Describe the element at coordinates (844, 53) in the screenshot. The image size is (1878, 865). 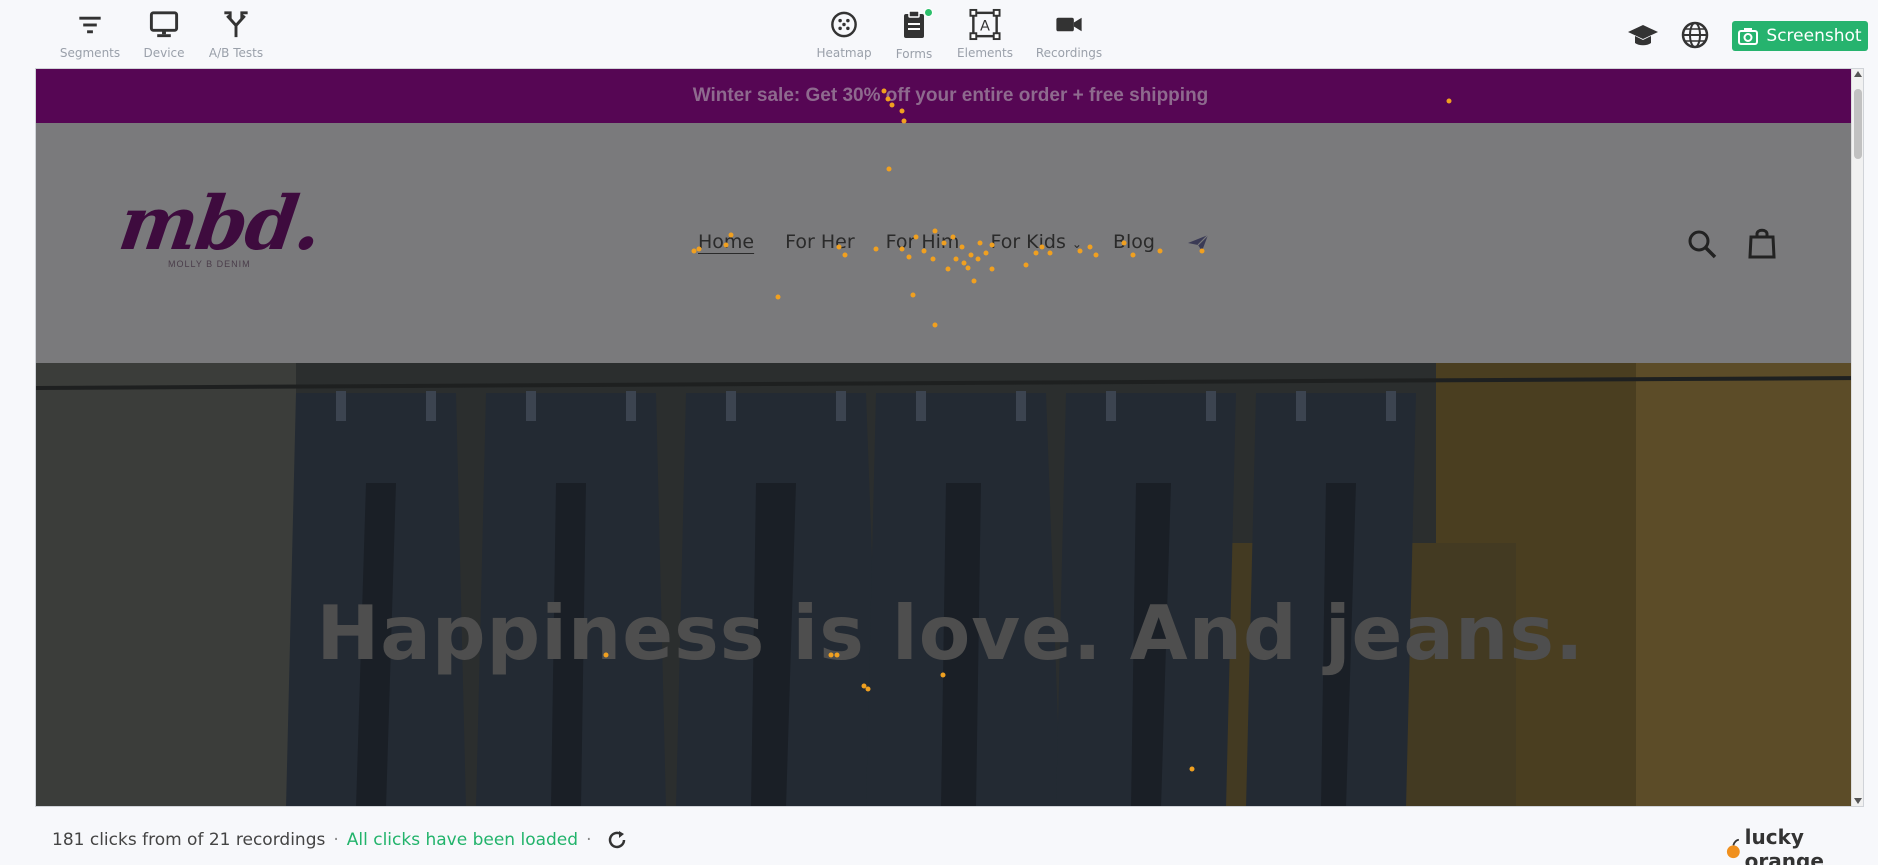
I see `heatmap-label: Heatmap` at that location.